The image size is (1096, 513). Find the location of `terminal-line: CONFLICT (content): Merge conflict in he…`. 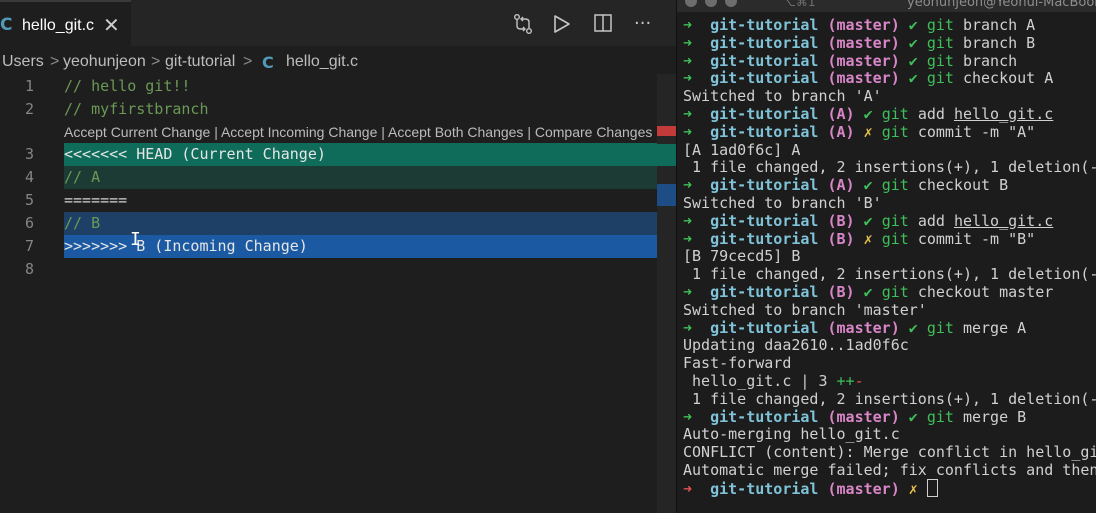

terminal-line: CONFLICT (content): Merge conflict in he… is located at coordinates (889, 452).